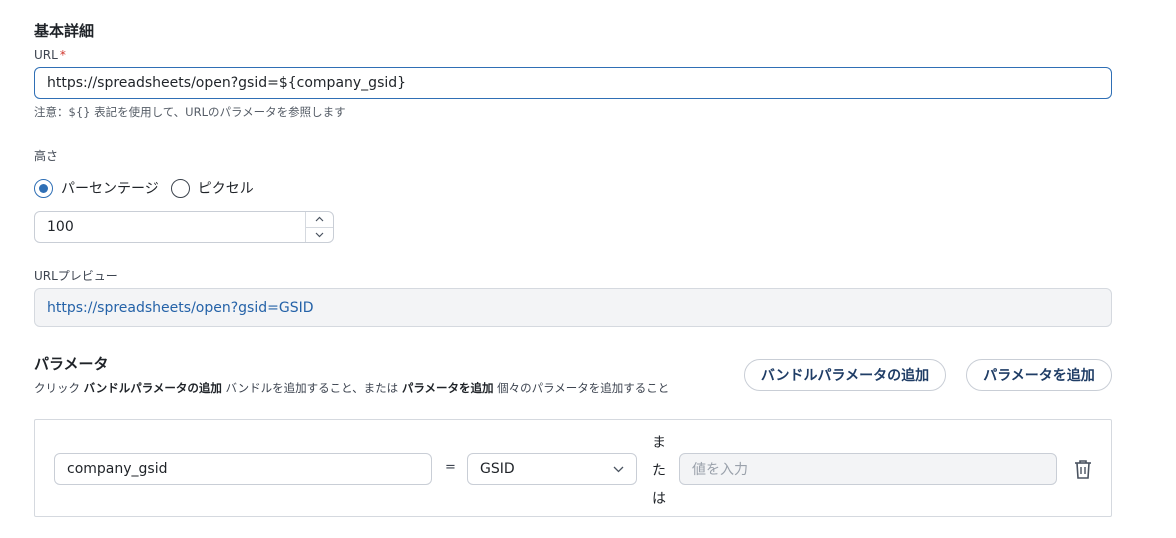  I want to click on param-select-value: GSID, so click(497, 469).